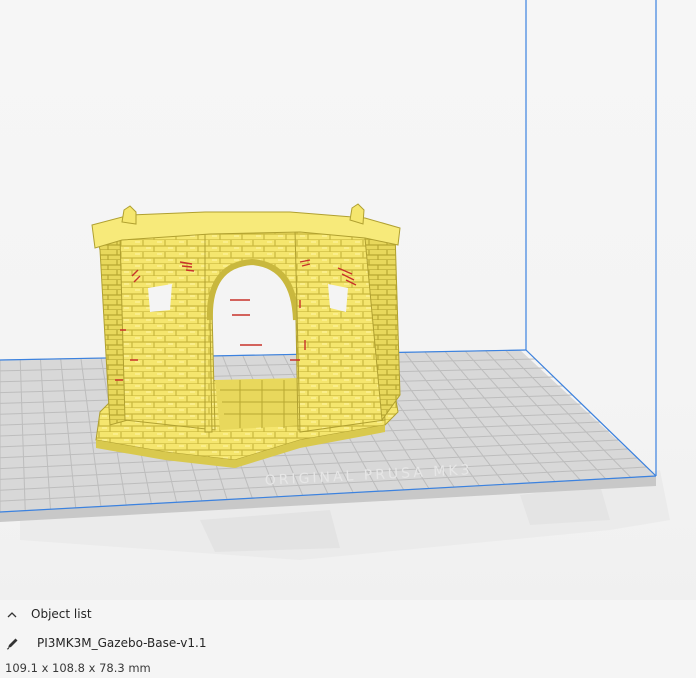 The height and width of the screenshot is (678, 696). What do you see at coordinates (357, 214) in the screenshot?
I see `model-crenellation-right` at bounding box center [357, 214].